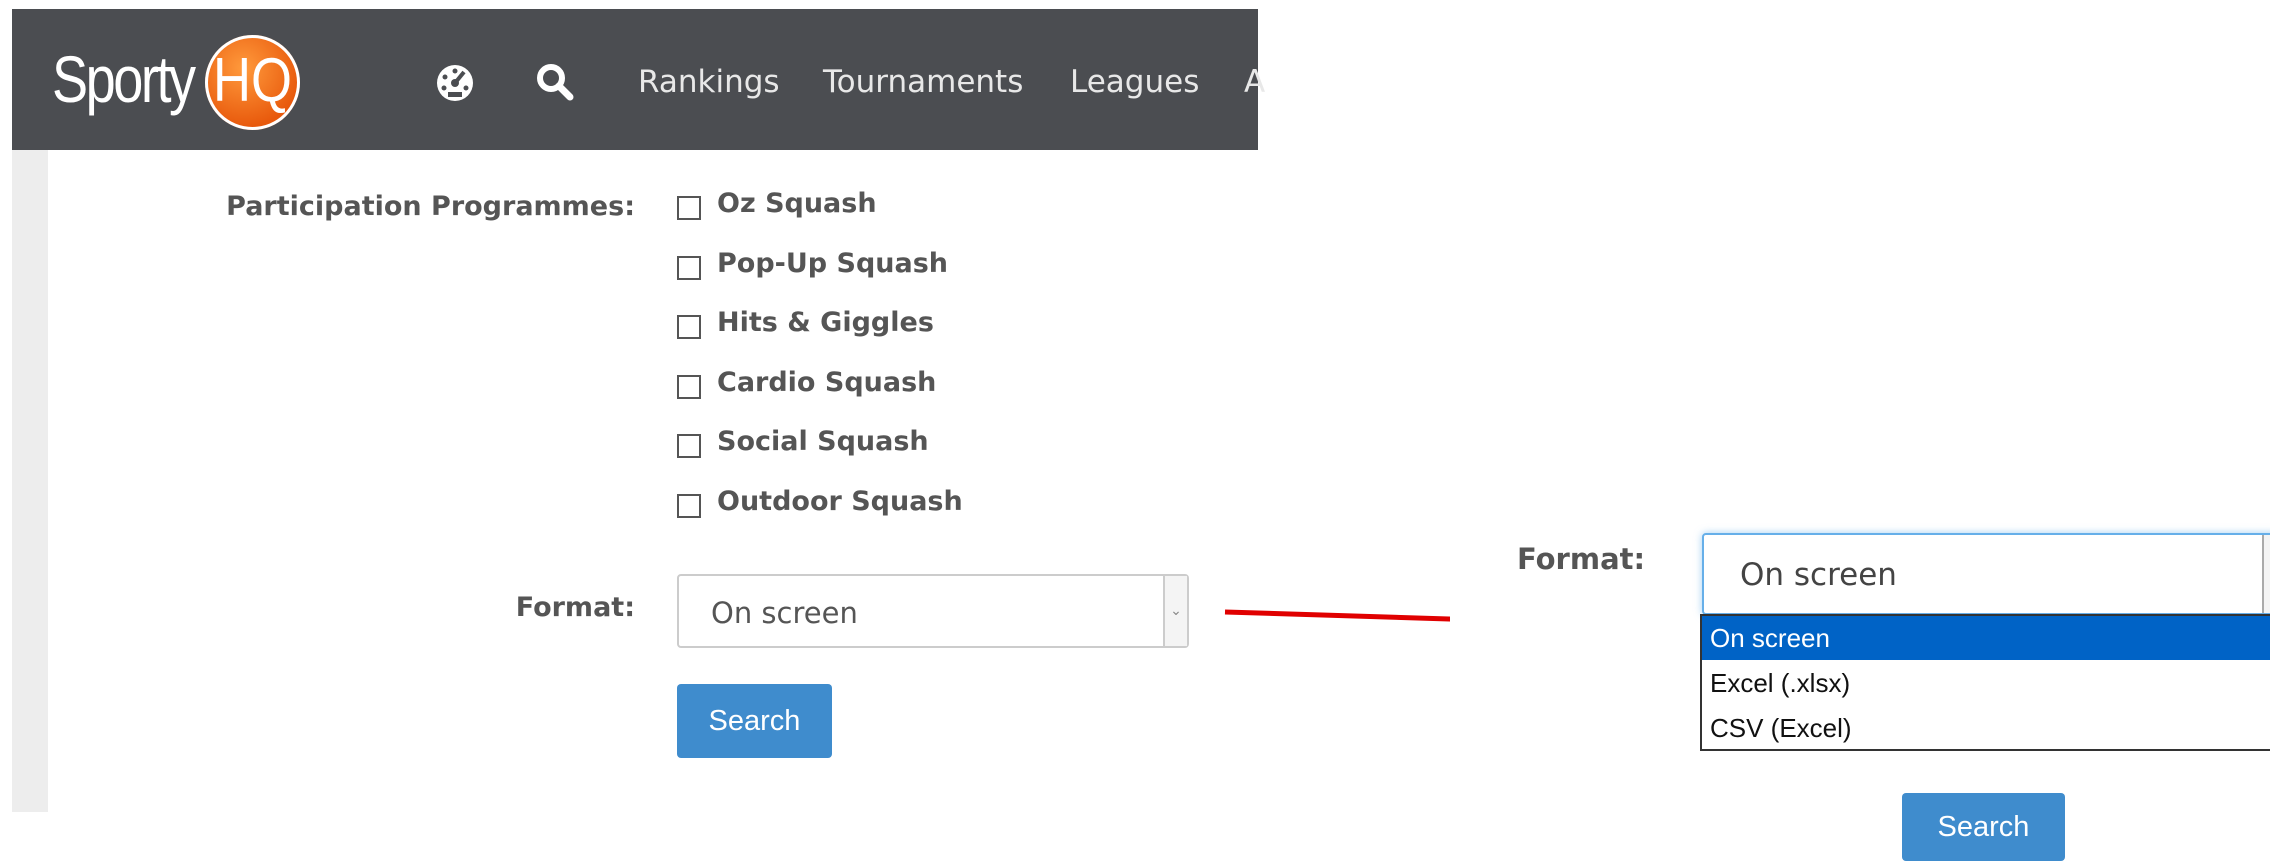  I want to click on logo-badge-text: HQ, so click(252, 80).